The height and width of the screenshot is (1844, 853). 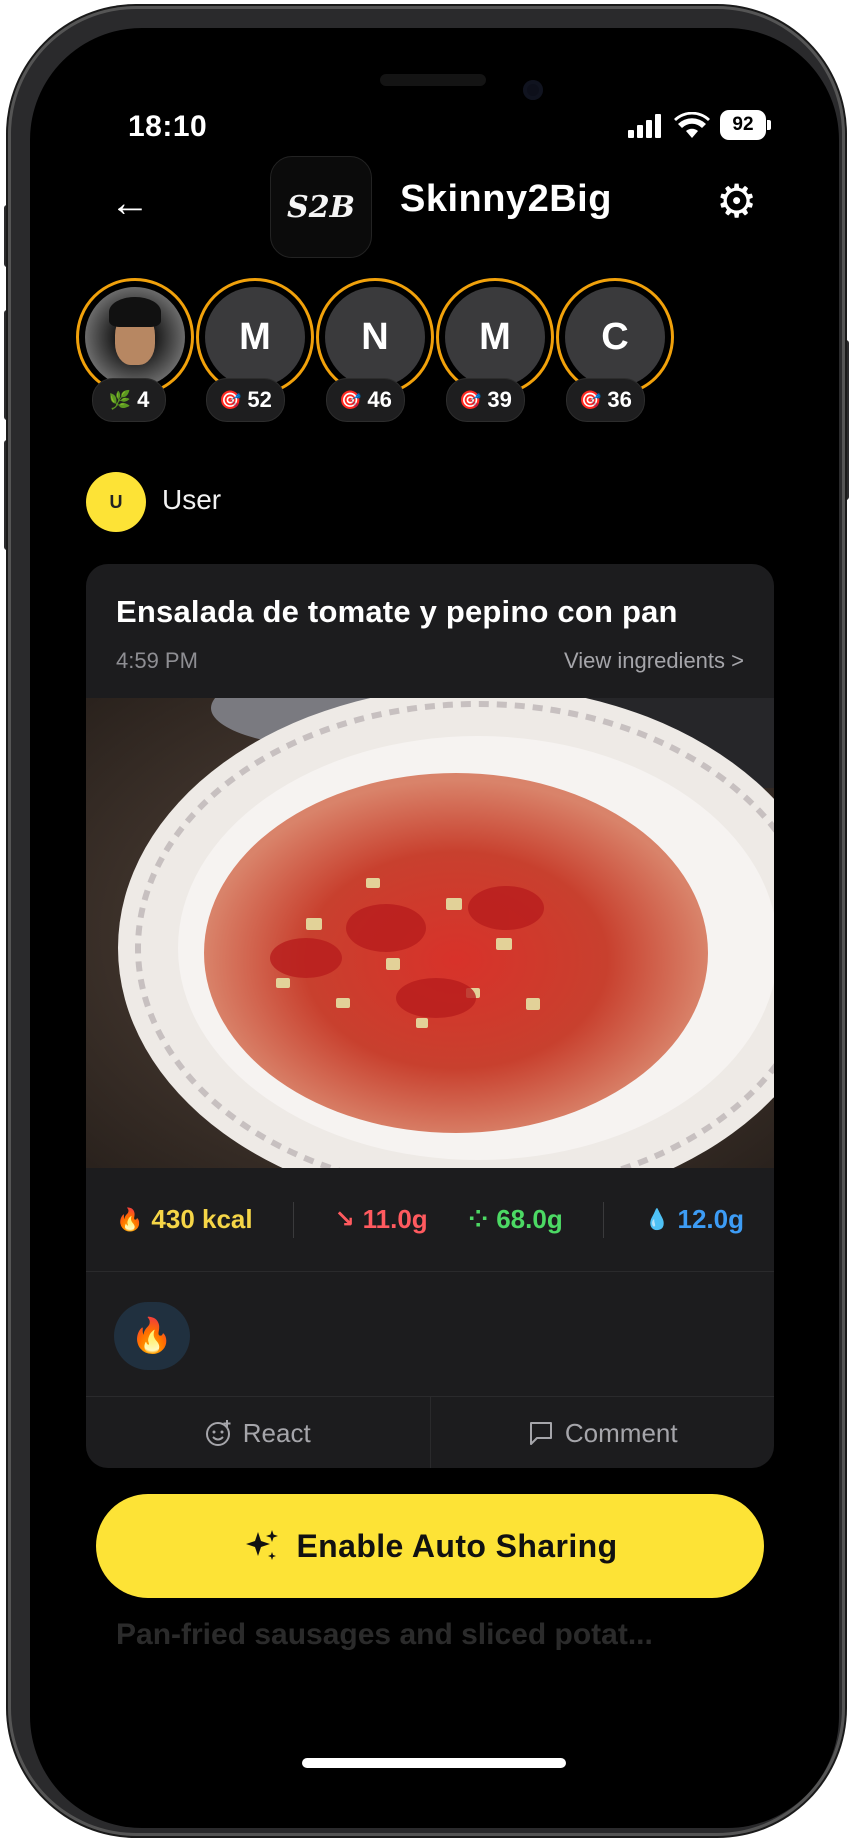 I want to click on view-ingredients-link: View ingredients >, so click(x=654, y=661).